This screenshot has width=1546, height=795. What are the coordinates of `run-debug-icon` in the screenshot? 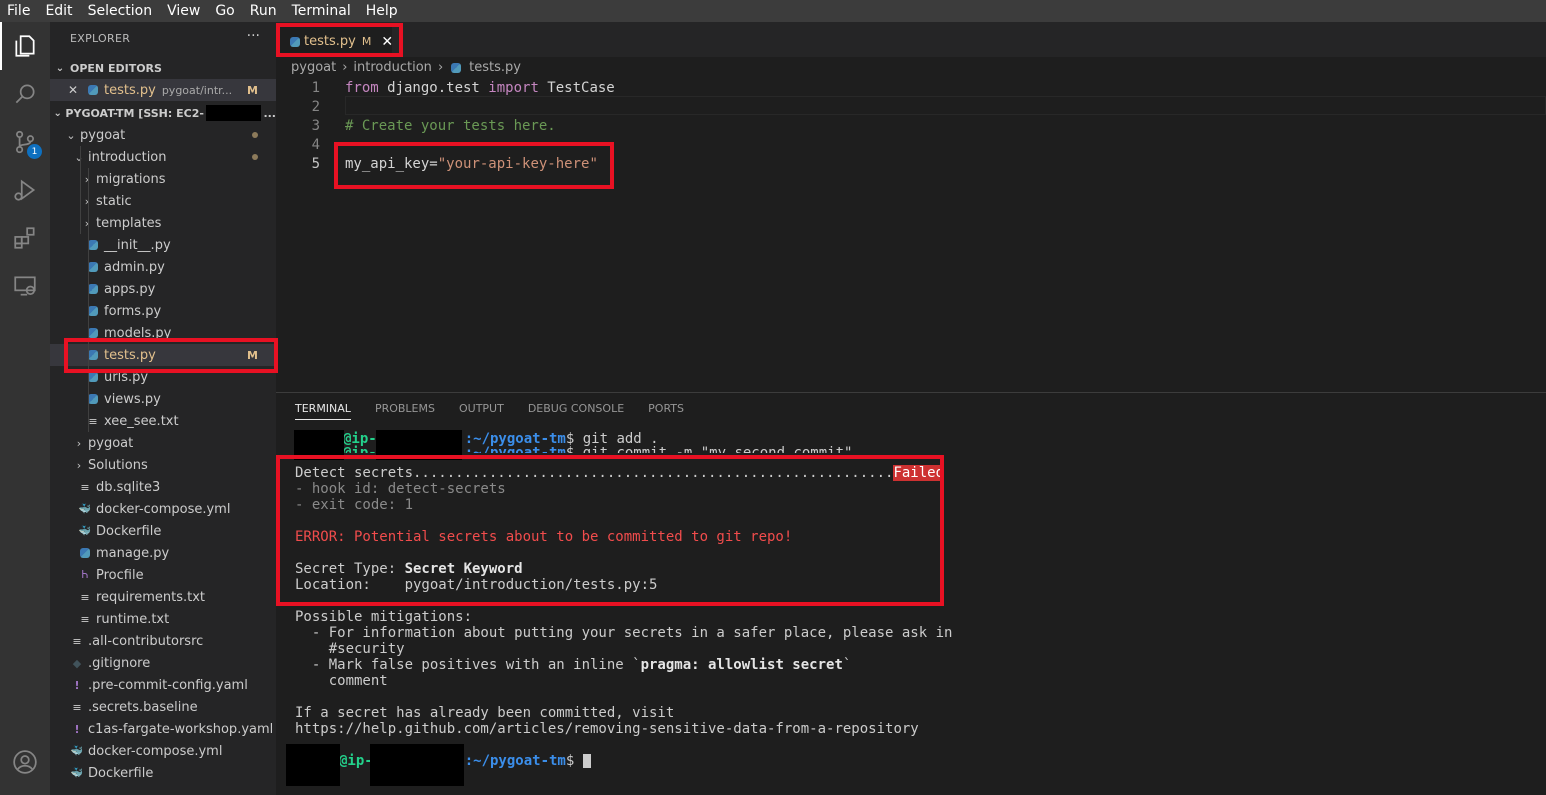 It's located at (25, 190).